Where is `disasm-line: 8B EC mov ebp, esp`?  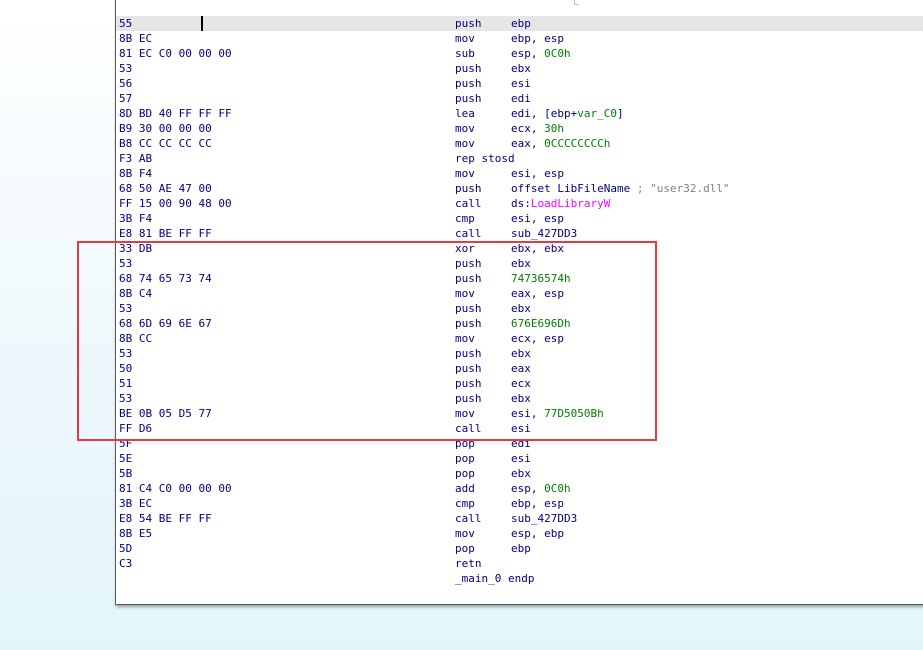 disasm-line: 8B EC mov ebp, esp is located at coordinates (519, 38).